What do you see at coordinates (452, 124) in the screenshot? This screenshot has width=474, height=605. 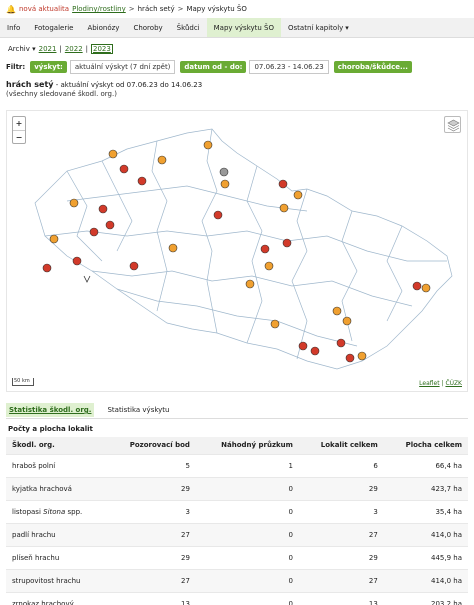 I see `layers-icon` at bounding box center [452, 124].